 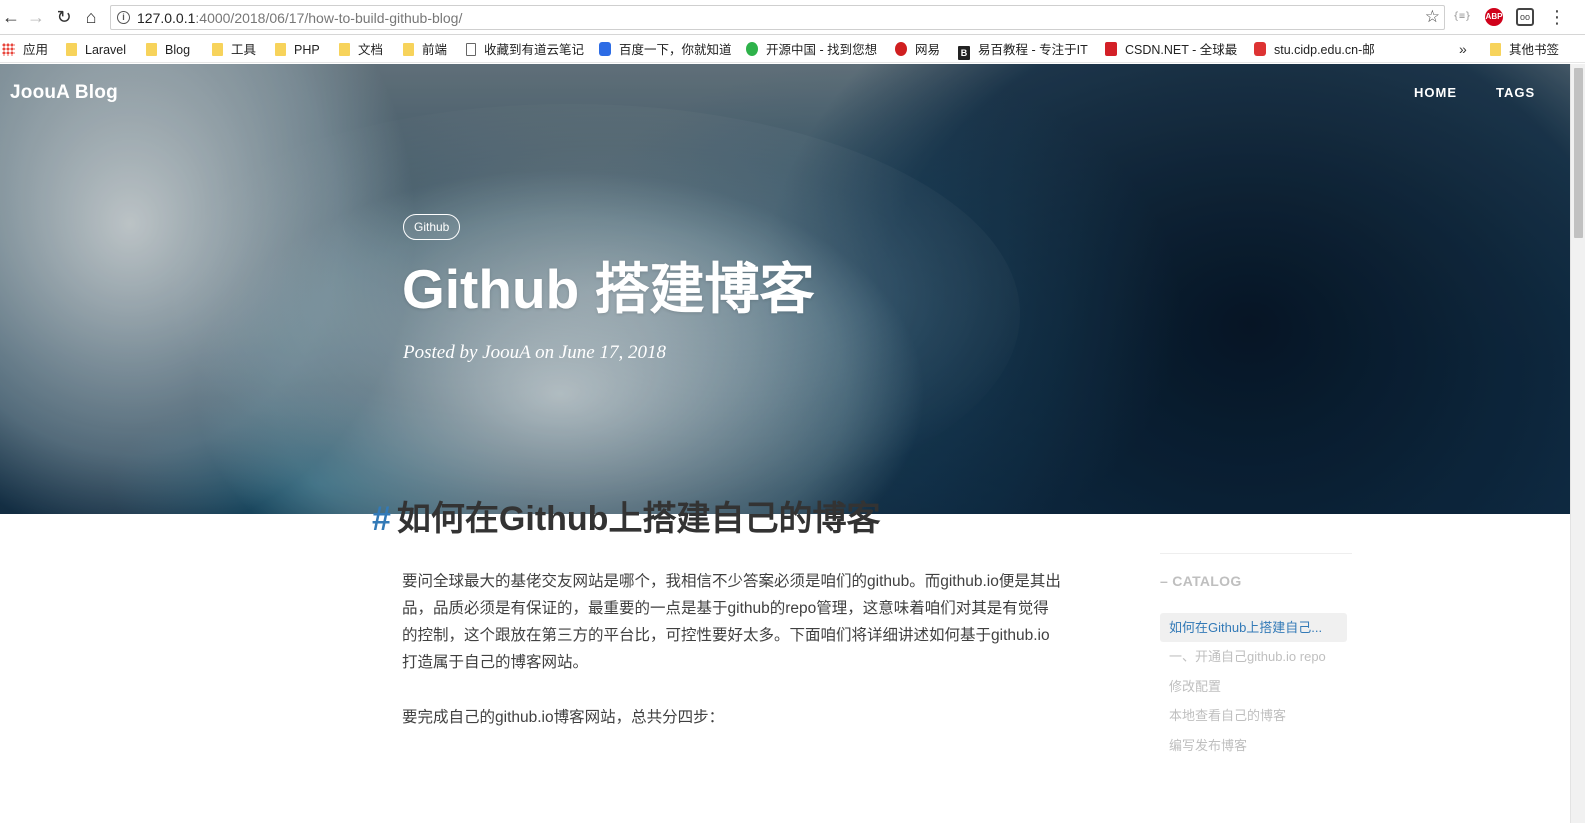 What do you see at coordinates (1525, 17) in the screenshot?
I see `reader-extension-icon: oo` at bounding box center [1525, 17].